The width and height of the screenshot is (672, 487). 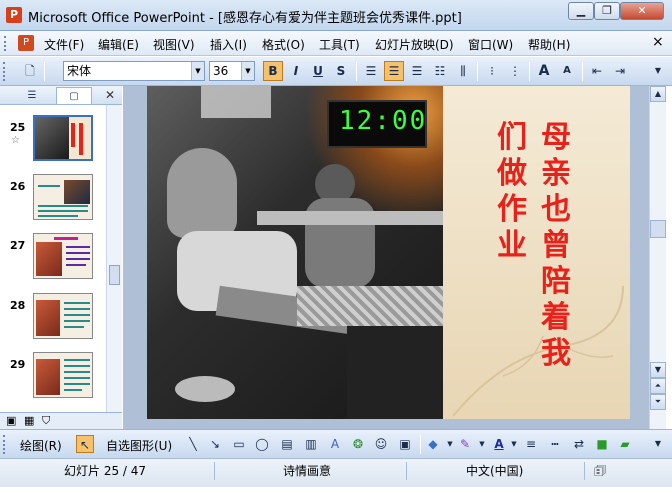 What do you see at coordinates (14, 15) in the screenshot?
I see `powerpoint-app-icon: P` at bounding box center [14, 15].